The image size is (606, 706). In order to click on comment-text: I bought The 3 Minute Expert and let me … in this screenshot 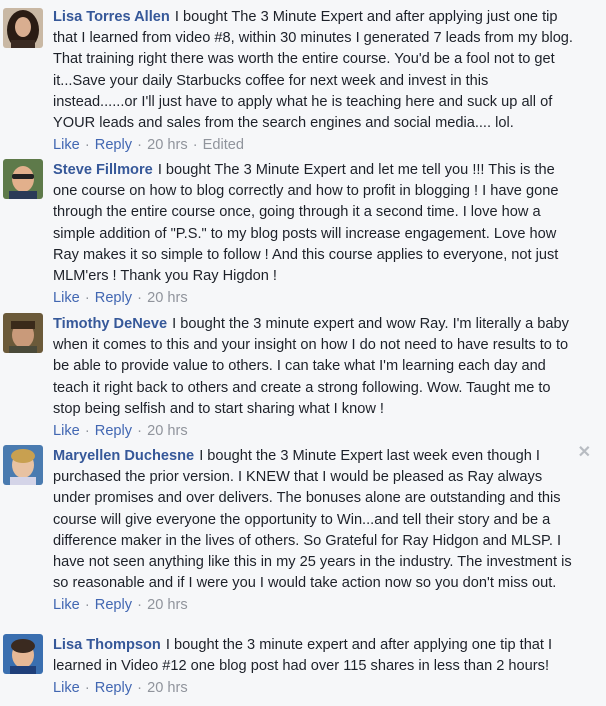, I will do `click(306, 223)`.